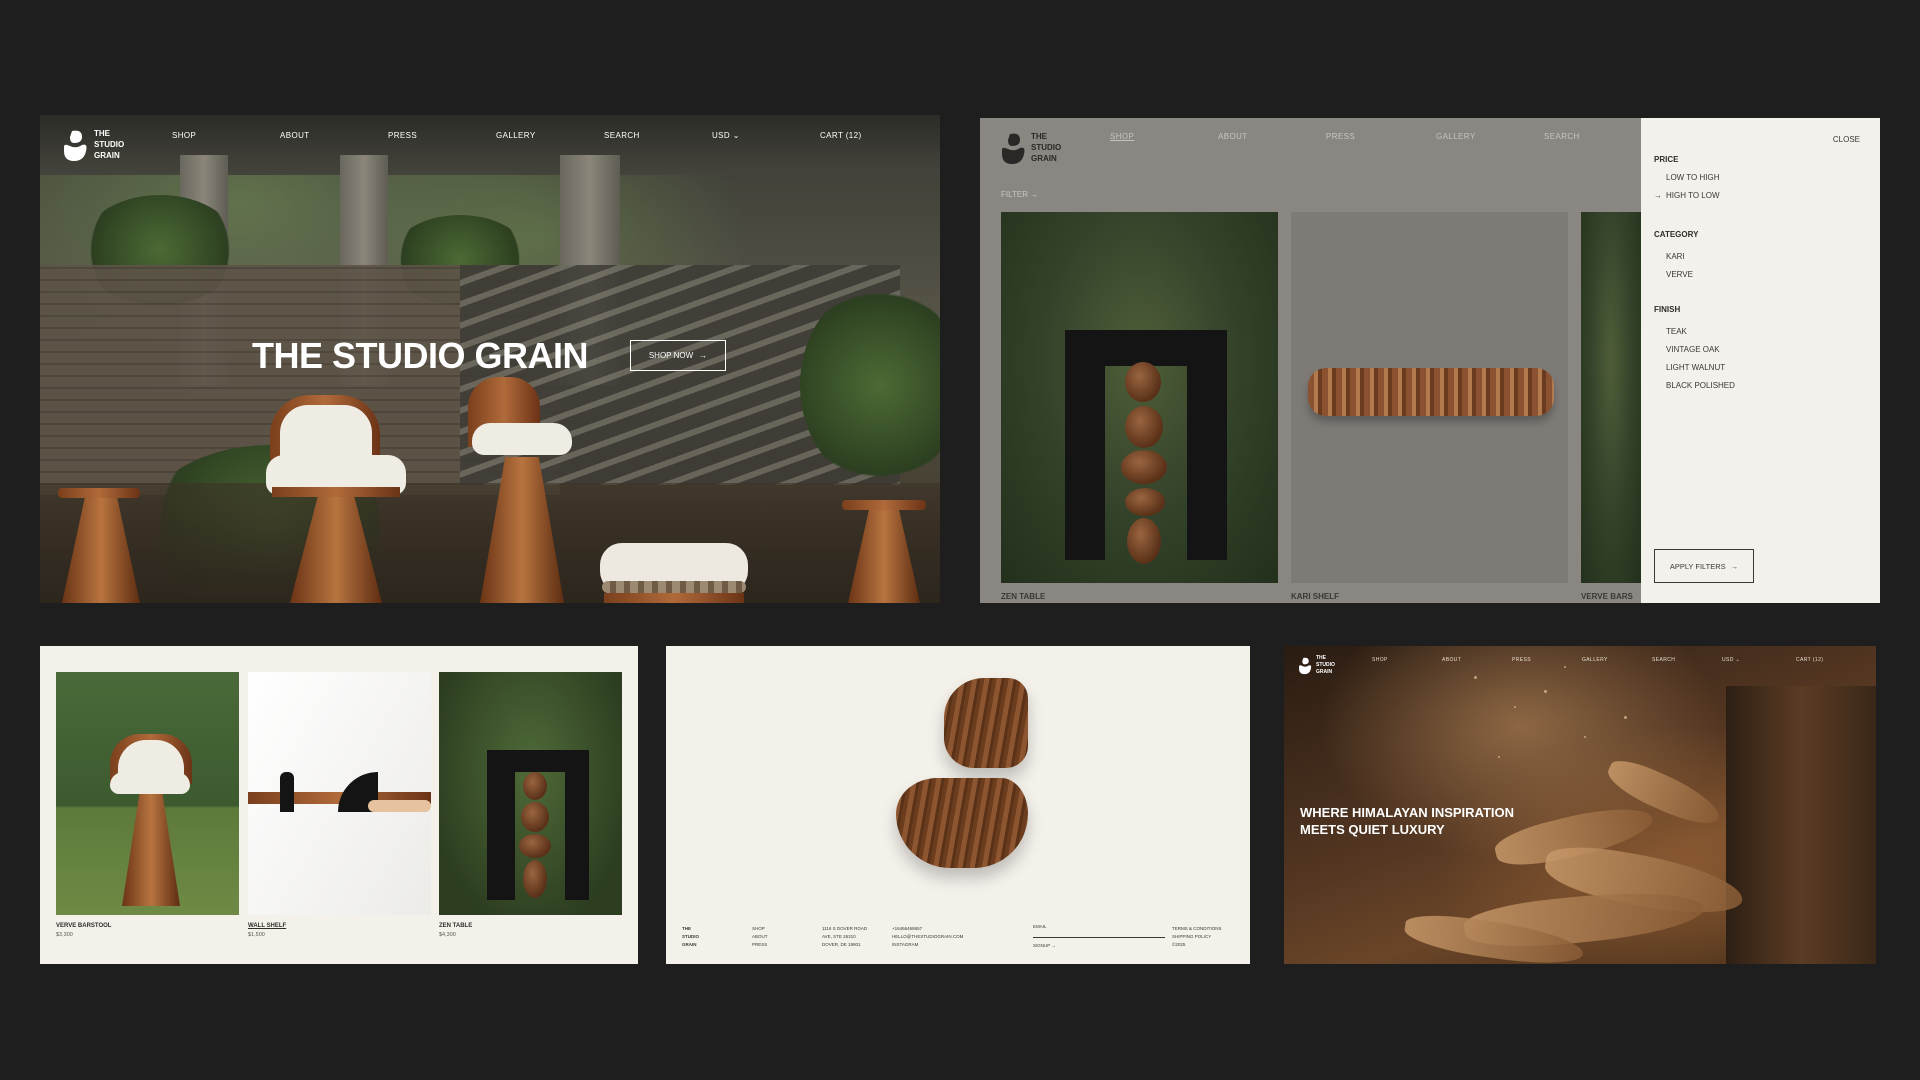 This screenshot has width=1920, height=1080. What do you see at coordinates (686, 928) in the screenshot?
I see `footer-brand-line: THE` at bounding box center [686, 928].